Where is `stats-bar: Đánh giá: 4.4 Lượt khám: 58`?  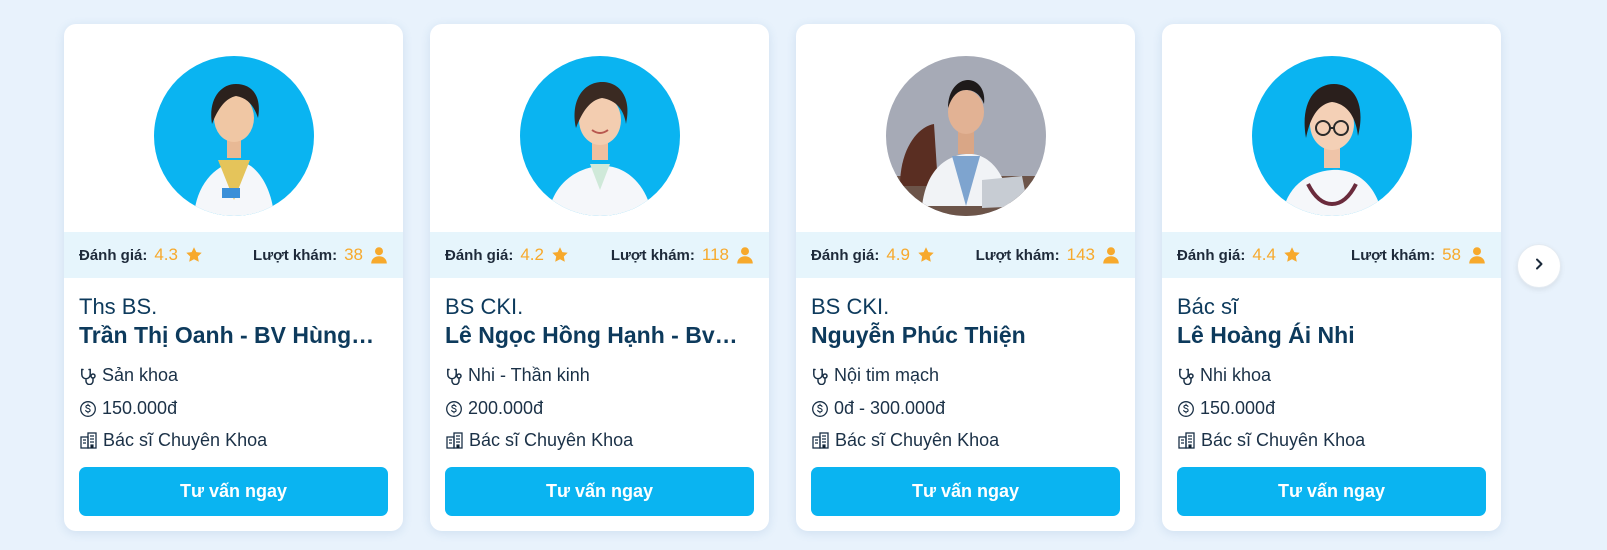
stats-bar: Đánh giá: 4.4 Lượt khám: 58 is located at coordinates (1331, 255).